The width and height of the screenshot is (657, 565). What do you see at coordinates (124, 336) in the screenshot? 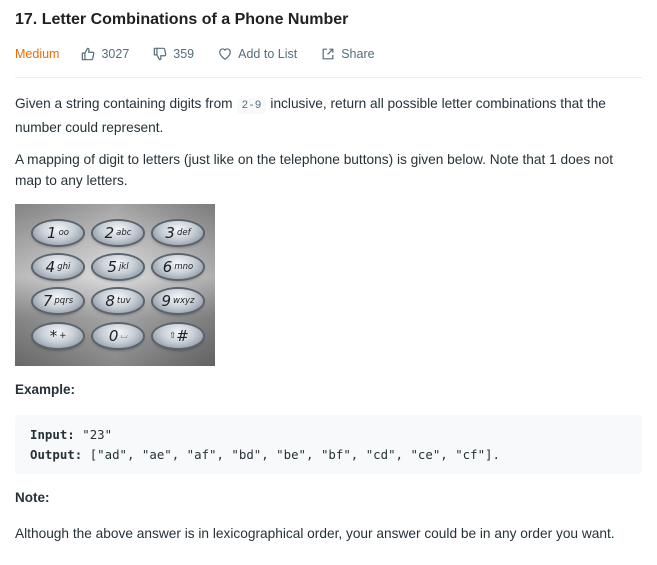
I see `key-letters: ⌴` at bounding box center [124, 336].